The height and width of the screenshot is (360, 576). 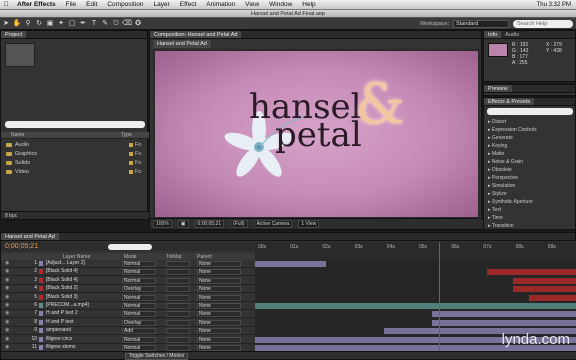 What do you see at coordinates (128, 331) in the screenshot?
I see `table-row: ◉ 9 ampersand Add None` at bounding box center [128, 331].